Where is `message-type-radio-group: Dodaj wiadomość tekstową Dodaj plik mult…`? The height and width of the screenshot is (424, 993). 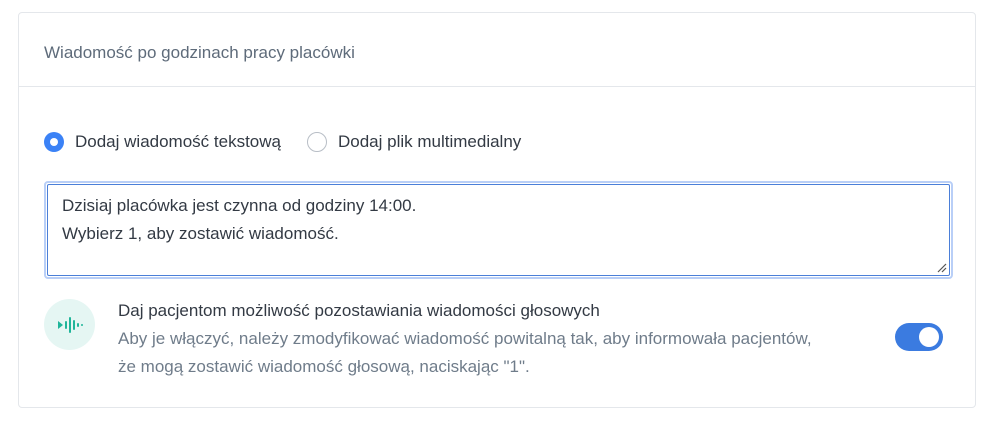 message-type-radio-group: Dodaj wiadomość tekstową Dodaj plik mult… is located at coordinates (295, 142).